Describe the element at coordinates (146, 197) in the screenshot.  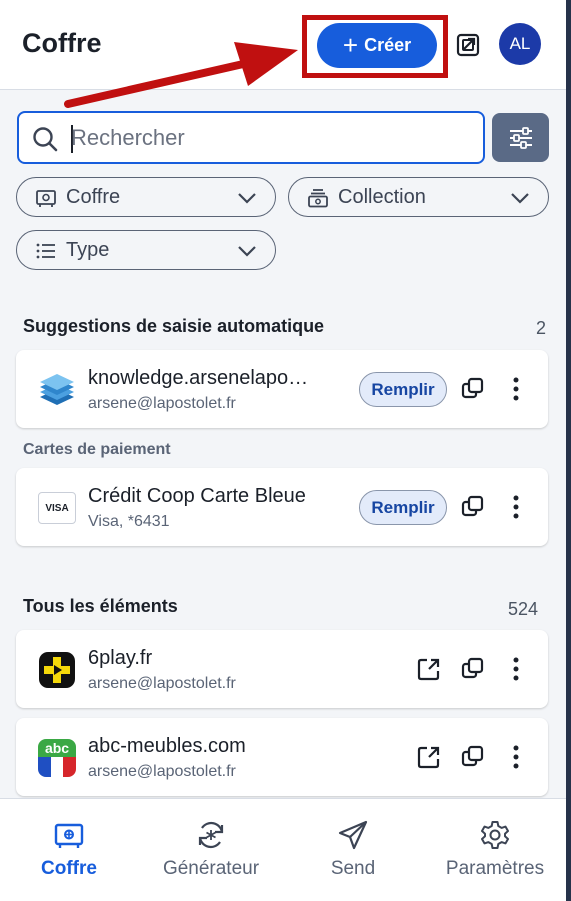
I see `vault-filter: Coffre` at that location.